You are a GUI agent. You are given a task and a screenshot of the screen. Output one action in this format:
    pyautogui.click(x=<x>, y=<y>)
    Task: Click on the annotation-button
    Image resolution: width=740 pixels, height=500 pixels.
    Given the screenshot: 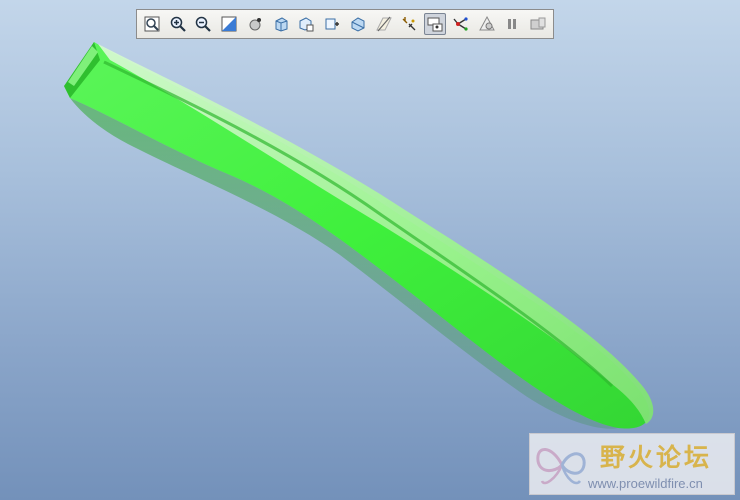 What is the action you would take?
    pyautogui.click(x=487, y=24)
    